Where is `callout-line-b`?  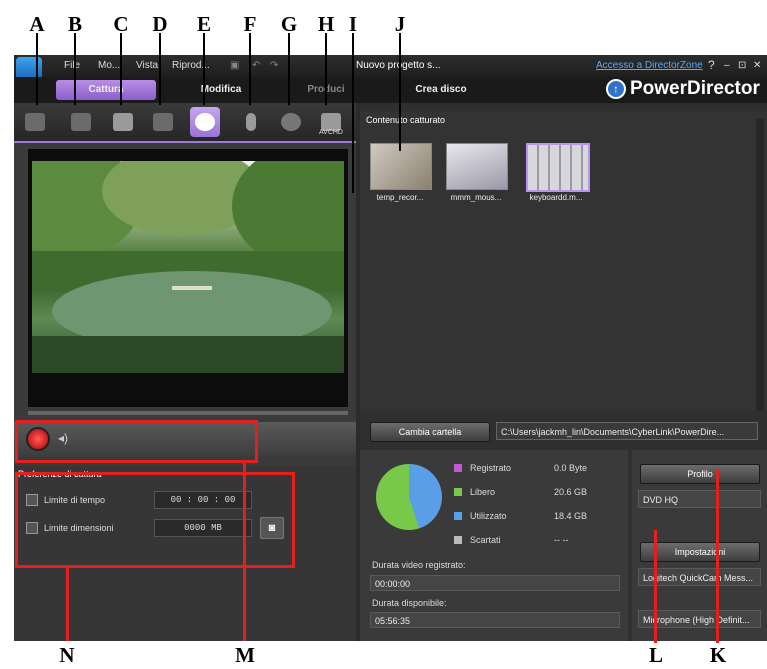 callout-line-b is located at coordinates (75, 69).